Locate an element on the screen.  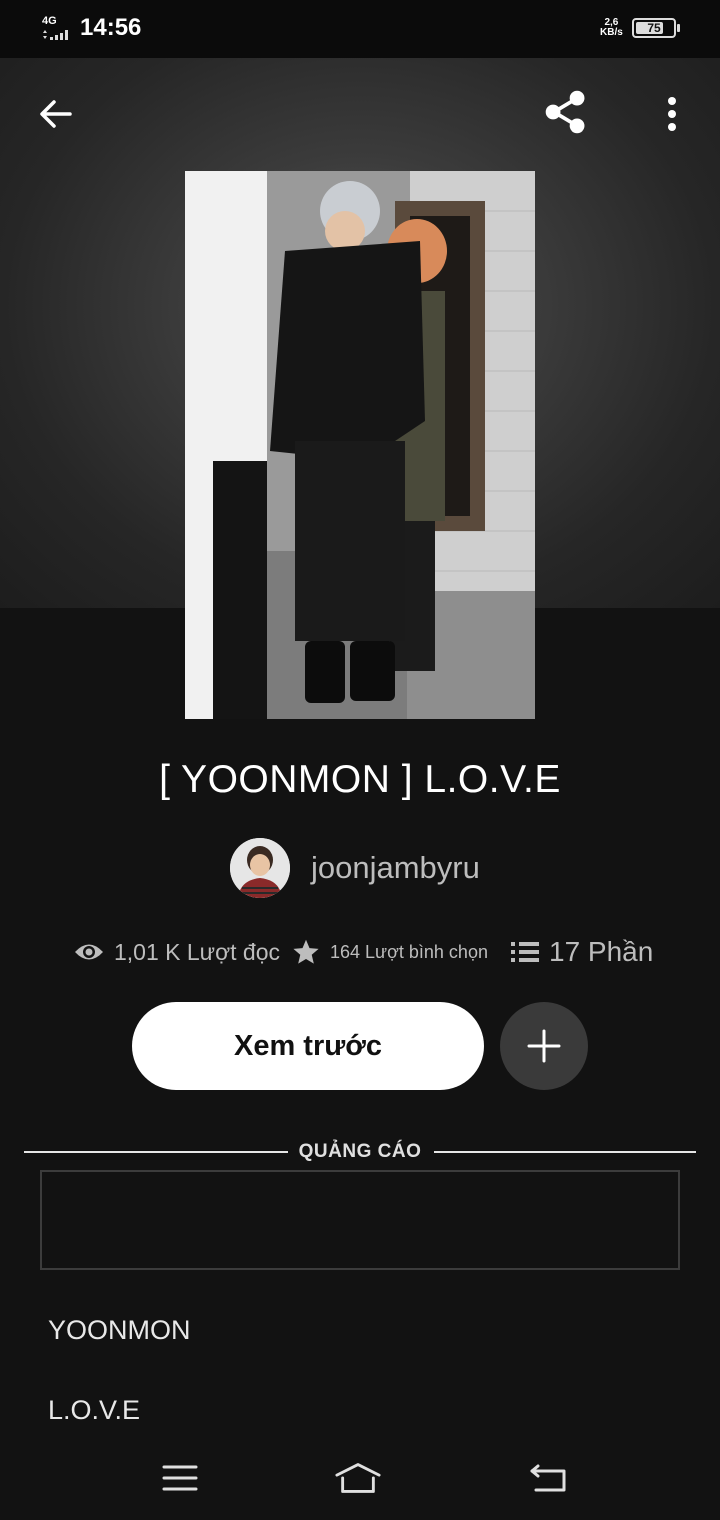
list-icon is located at coordinates (525, 952).